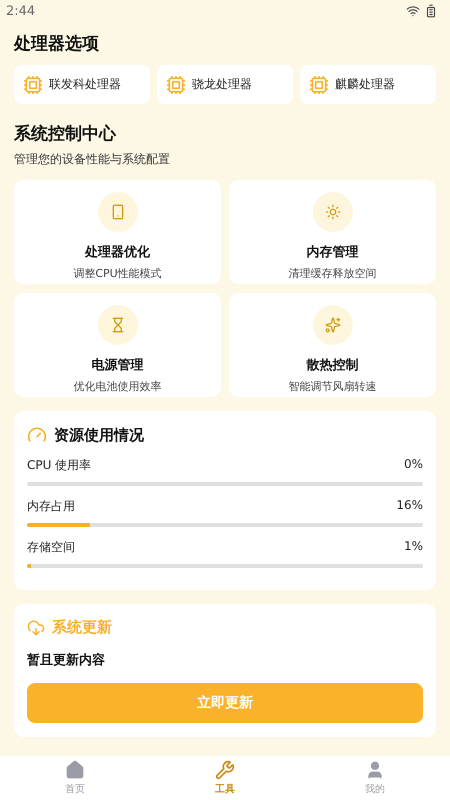  Describe the element at coordinates (332, 252) in the screenshot. I see `card-title: 内存管理` at that location.